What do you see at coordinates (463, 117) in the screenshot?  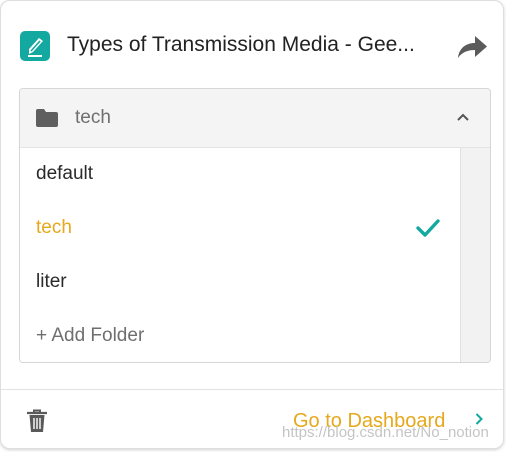 I see `chevron-up-icon` at bounding box center [463, 117].